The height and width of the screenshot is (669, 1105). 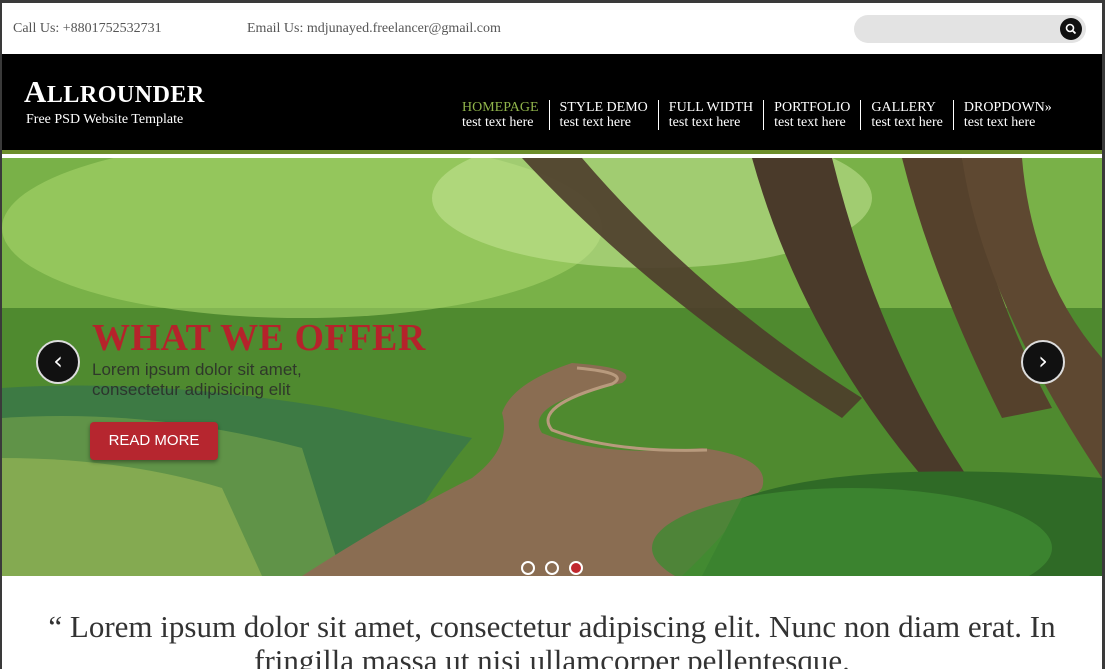 What do you see at coordinates (711, 107) in the screenshot?
I see `nav-item-title: FULL WIDTH` at bounding box center [711, 107].